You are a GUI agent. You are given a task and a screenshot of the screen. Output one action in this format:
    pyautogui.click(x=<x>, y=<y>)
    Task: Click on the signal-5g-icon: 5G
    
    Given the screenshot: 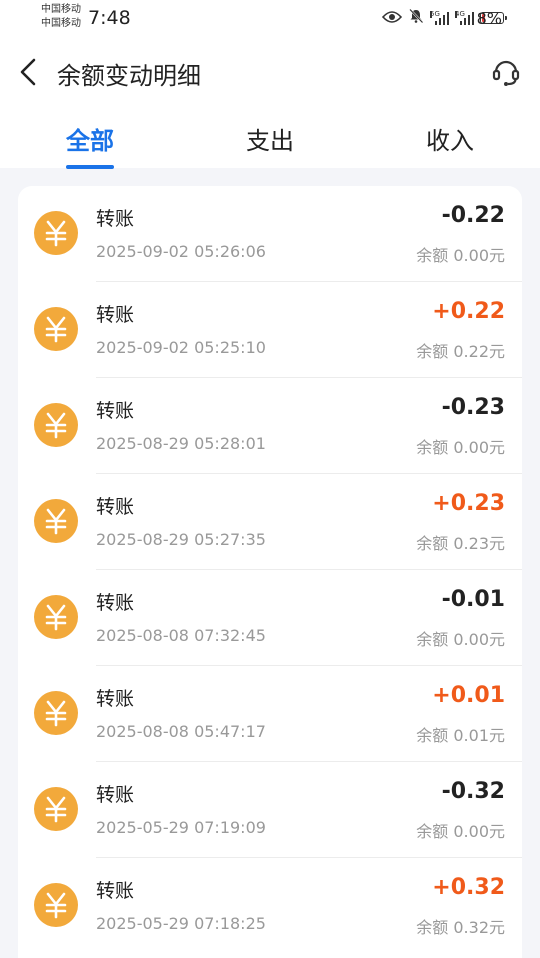 What is the action you would take?
    pyautogui.click(x=439, y=18)
    